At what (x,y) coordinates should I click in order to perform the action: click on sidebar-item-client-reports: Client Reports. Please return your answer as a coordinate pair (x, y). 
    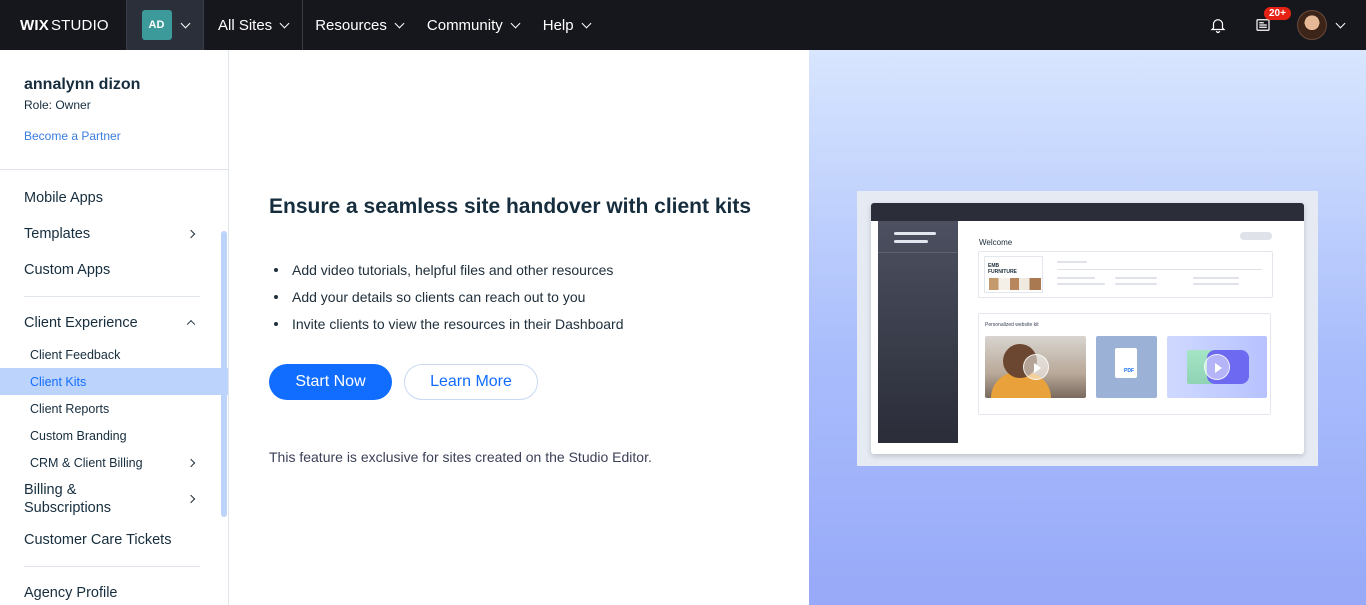
    Looking at the image, I should click on (114, 408).